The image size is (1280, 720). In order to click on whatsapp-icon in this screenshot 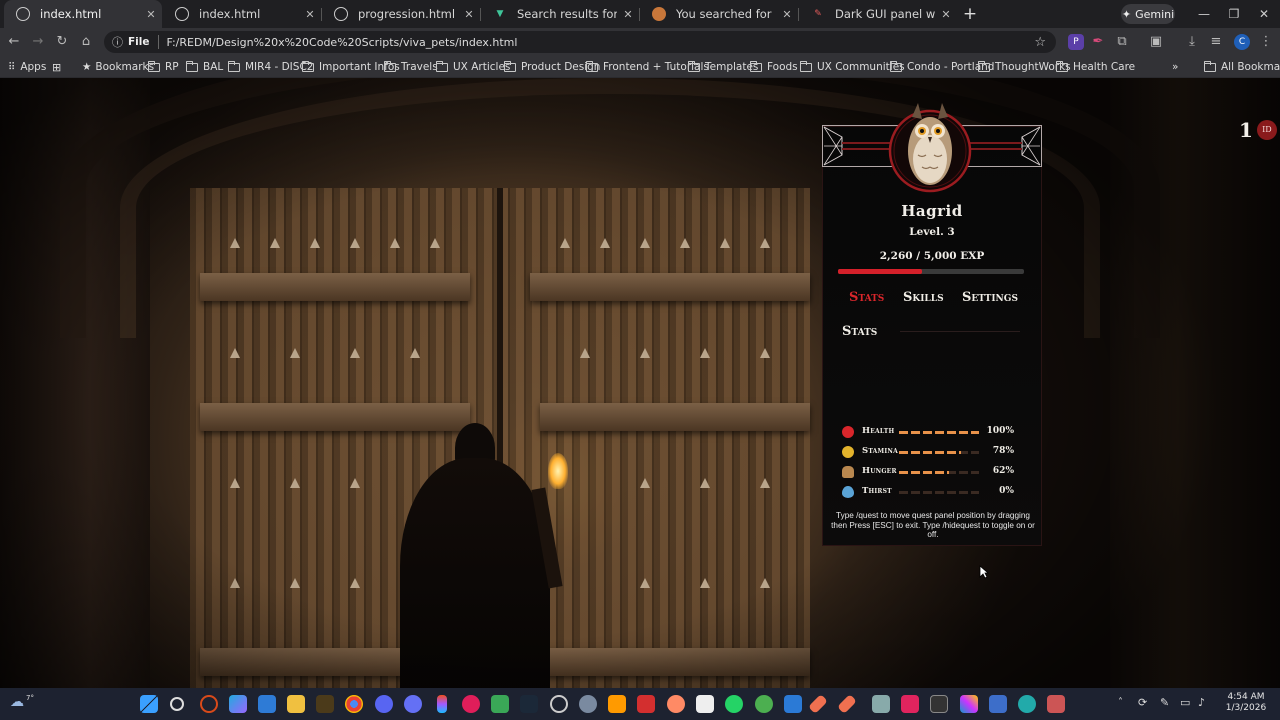, I will do `click(734, 704)`.